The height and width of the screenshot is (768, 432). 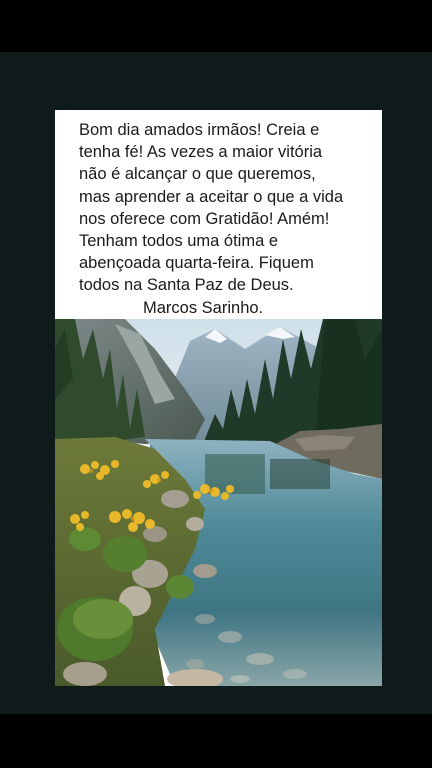 What do you see at coordinates (211, 196) in the screenshot?
I see `message-line: mas aprender a aceitar o que a vida` at bounding box center [211, 196].